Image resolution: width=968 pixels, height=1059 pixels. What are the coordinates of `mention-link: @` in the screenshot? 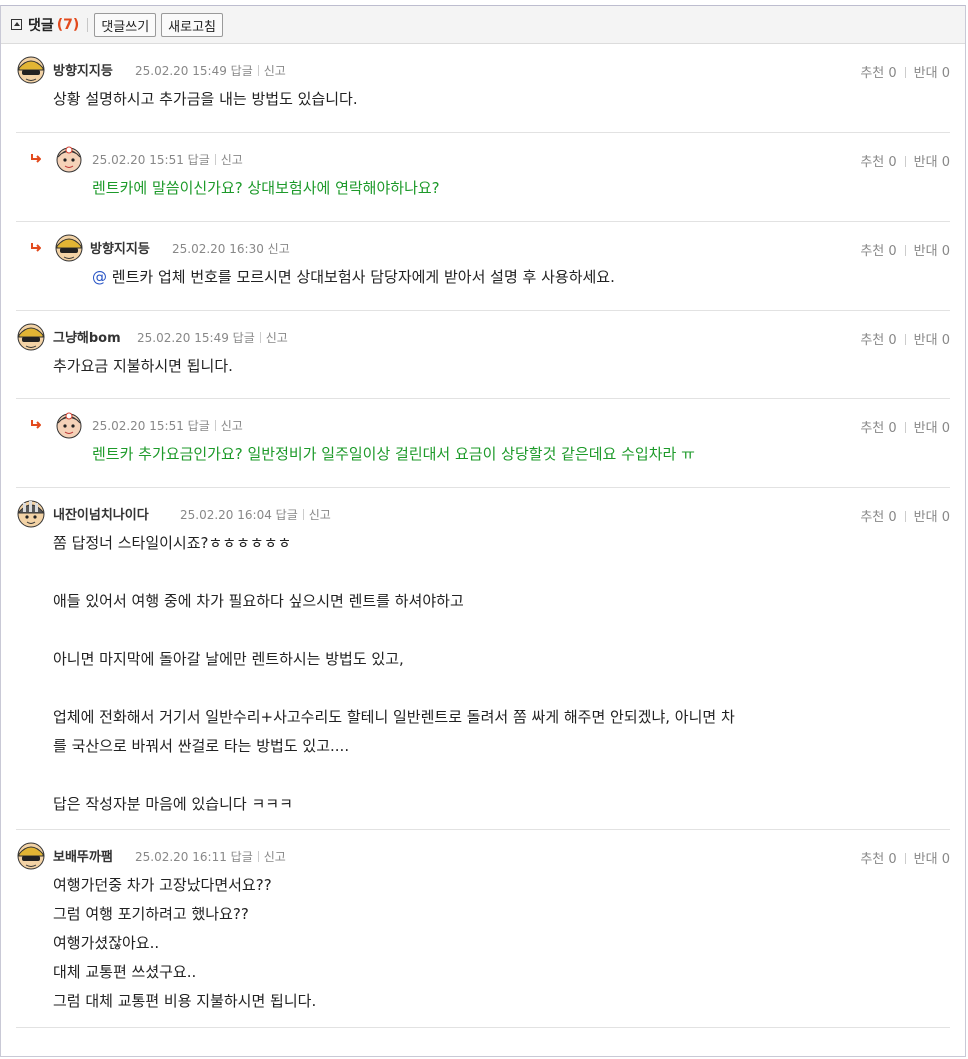 It's located at (99, 277).